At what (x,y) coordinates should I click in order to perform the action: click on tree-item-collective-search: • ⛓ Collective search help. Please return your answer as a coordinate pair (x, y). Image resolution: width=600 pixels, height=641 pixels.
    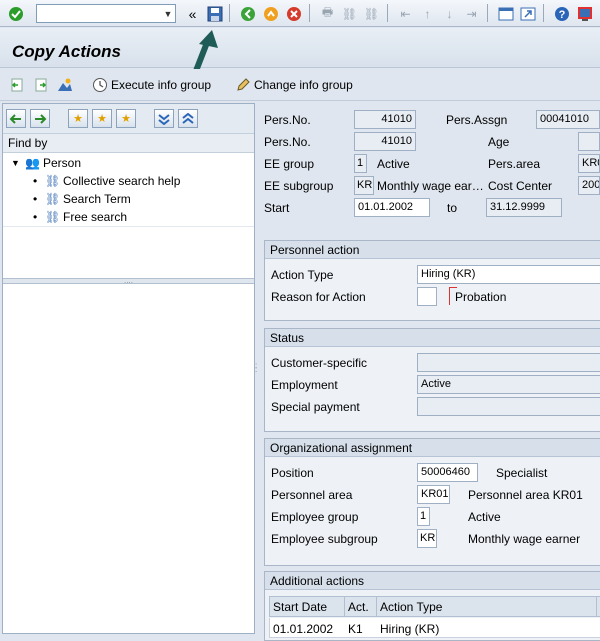
    Looking at the image, I should click on (128, 181).